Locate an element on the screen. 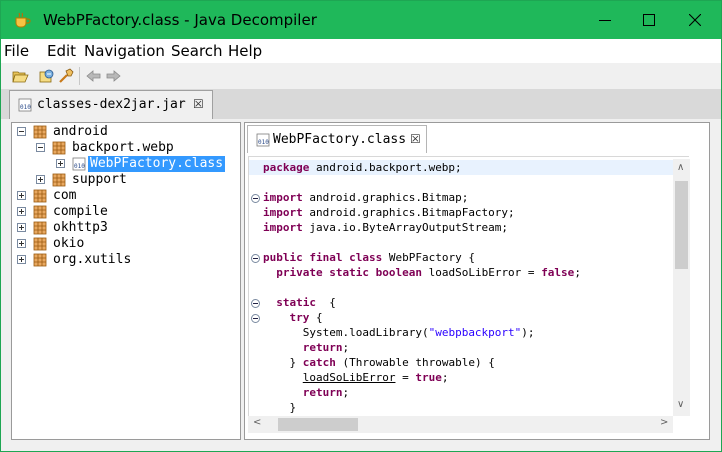 The width and height of the screenshot is (722, 452). code-text: import android.graphics.BitmapFactory; is located at coordinates (389, 212).